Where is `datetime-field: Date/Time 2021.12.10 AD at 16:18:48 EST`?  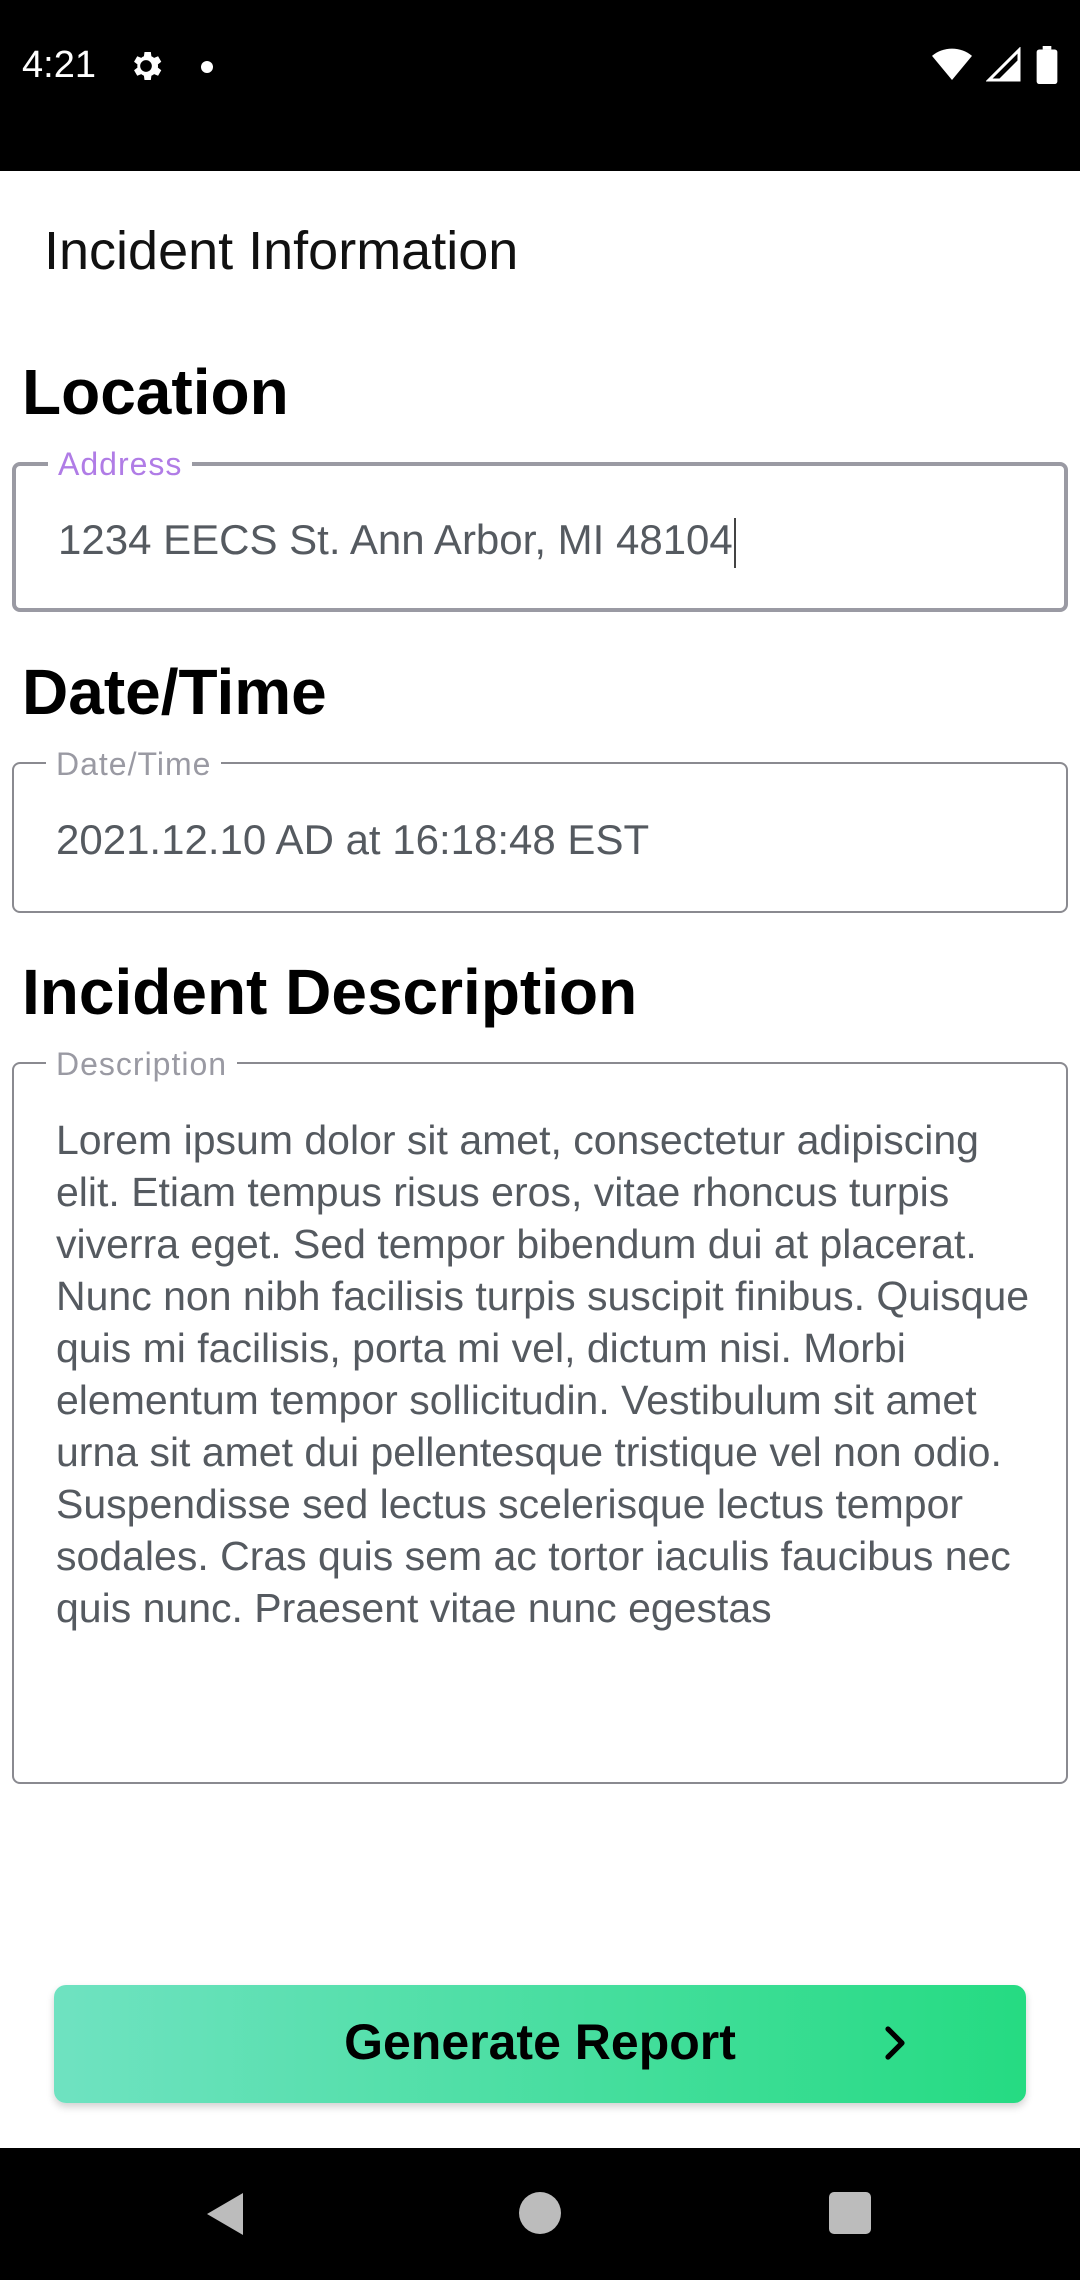
datetime-field: Date/Time 2021.12.10 AD at 16:18:48 EST is located at coordinates (540, 829).